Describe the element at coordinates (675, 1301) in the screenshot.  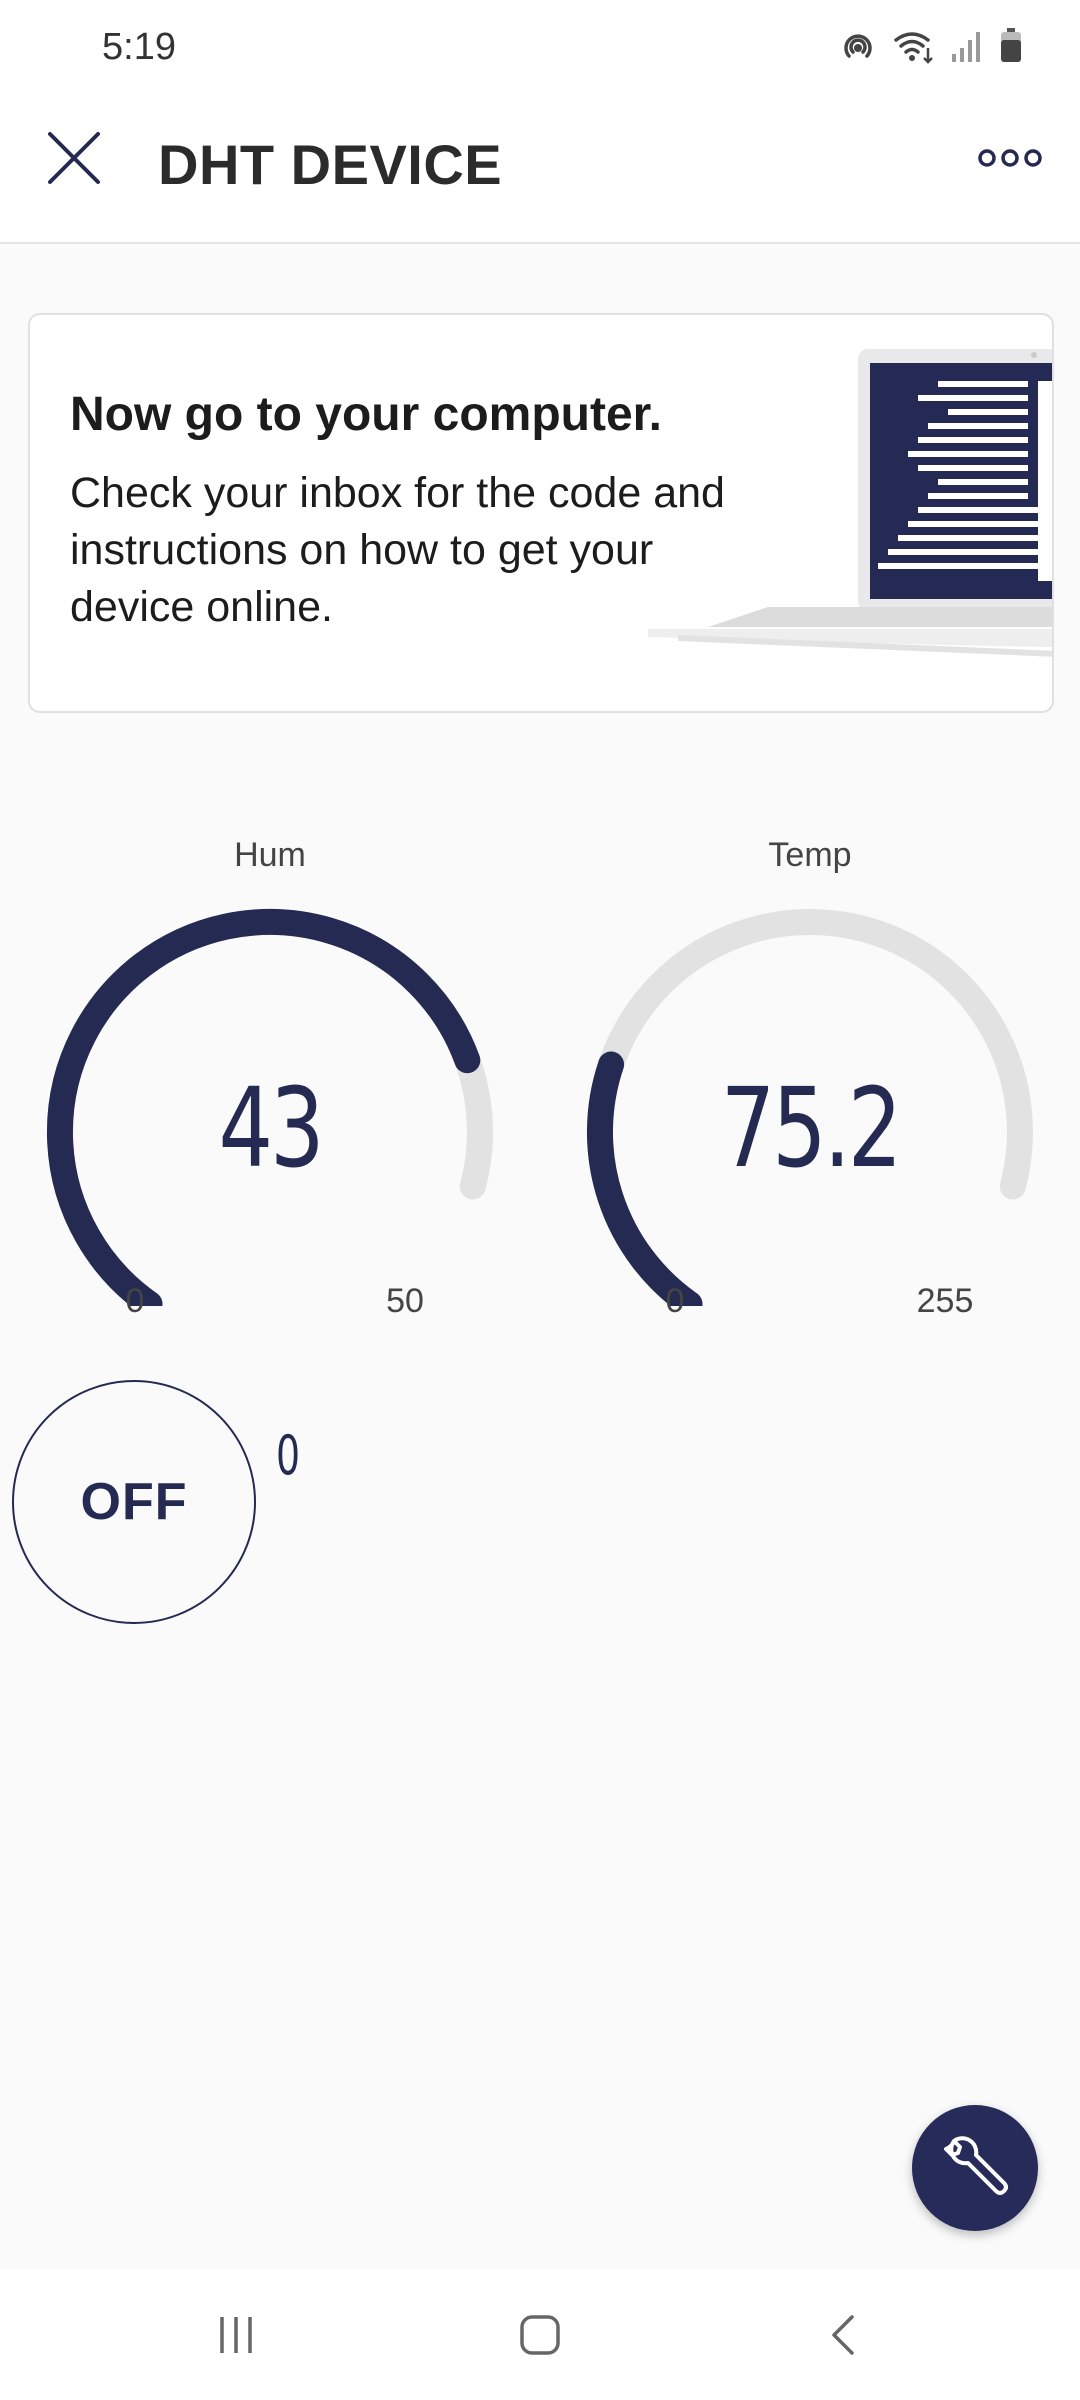
I see `temperature-gauge-min: 0` at that location.